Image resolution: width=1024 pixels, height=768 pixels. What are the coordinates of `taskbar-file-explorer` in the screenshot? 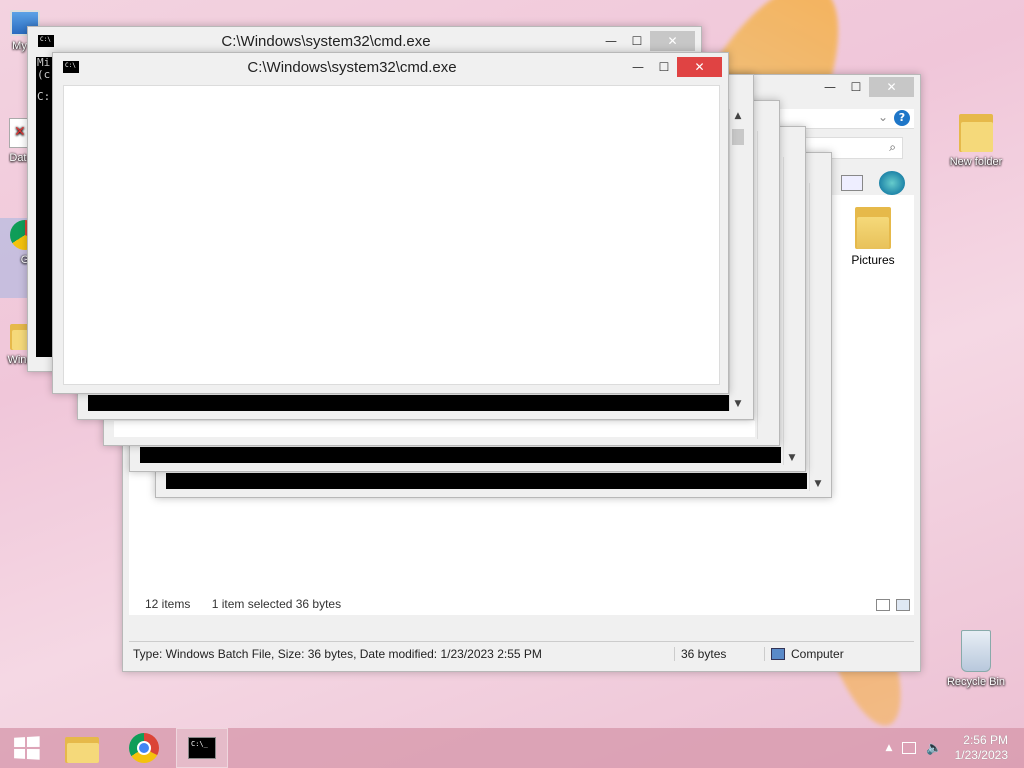 It's located at (82, 748).